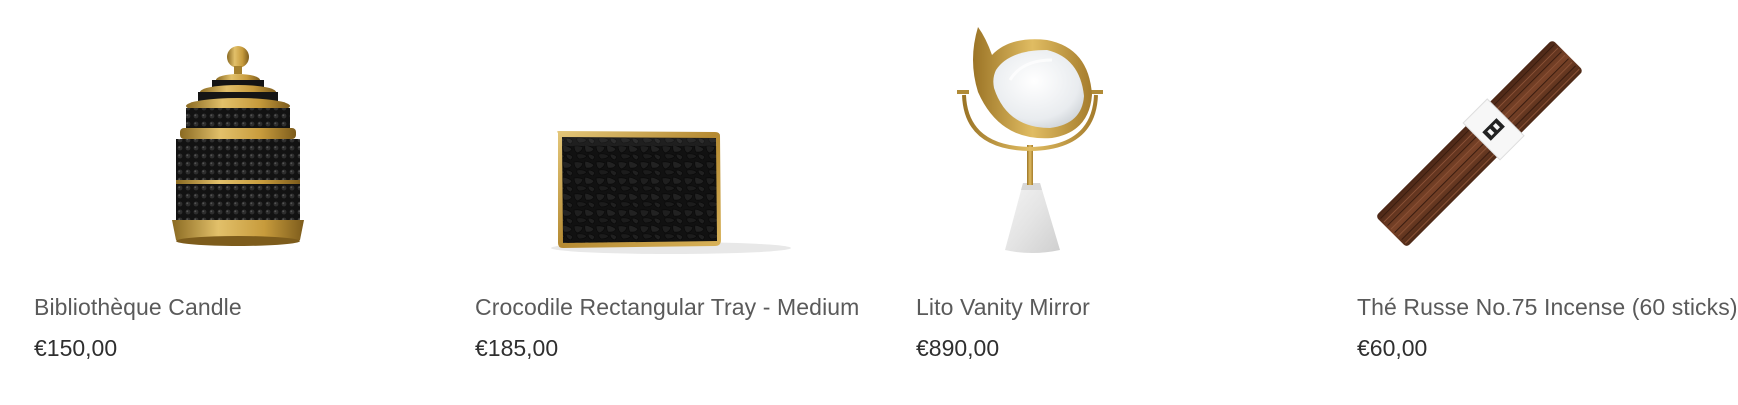 This screenshot has height=405, width=1738. What do you see at coordinates (1003, 307) in the screenshot?
I see `product-name: Lito Vanity Mirror` at bounding box center [1003, 307].